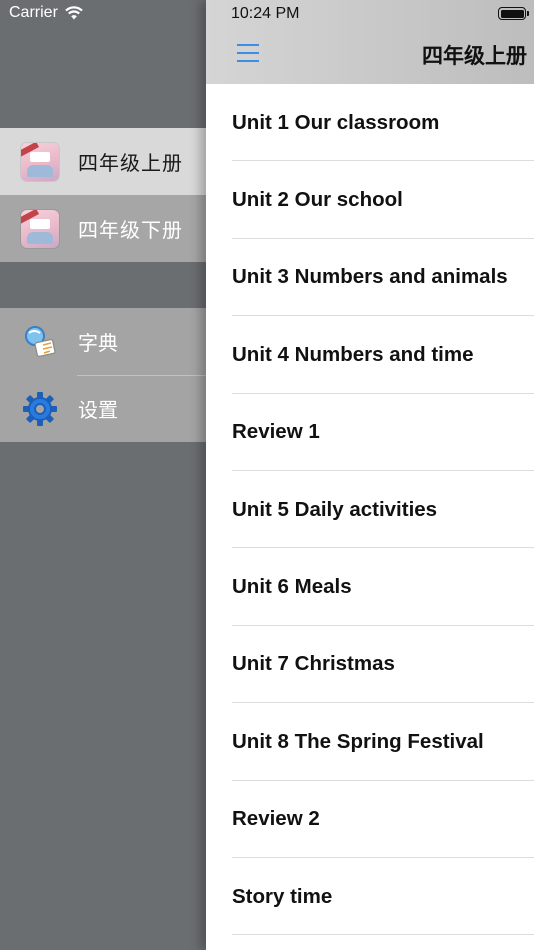 This screenshot has height=950, width=534. I want to click on grade-list: 四年级上册 四年级下册, so click(103, 195).